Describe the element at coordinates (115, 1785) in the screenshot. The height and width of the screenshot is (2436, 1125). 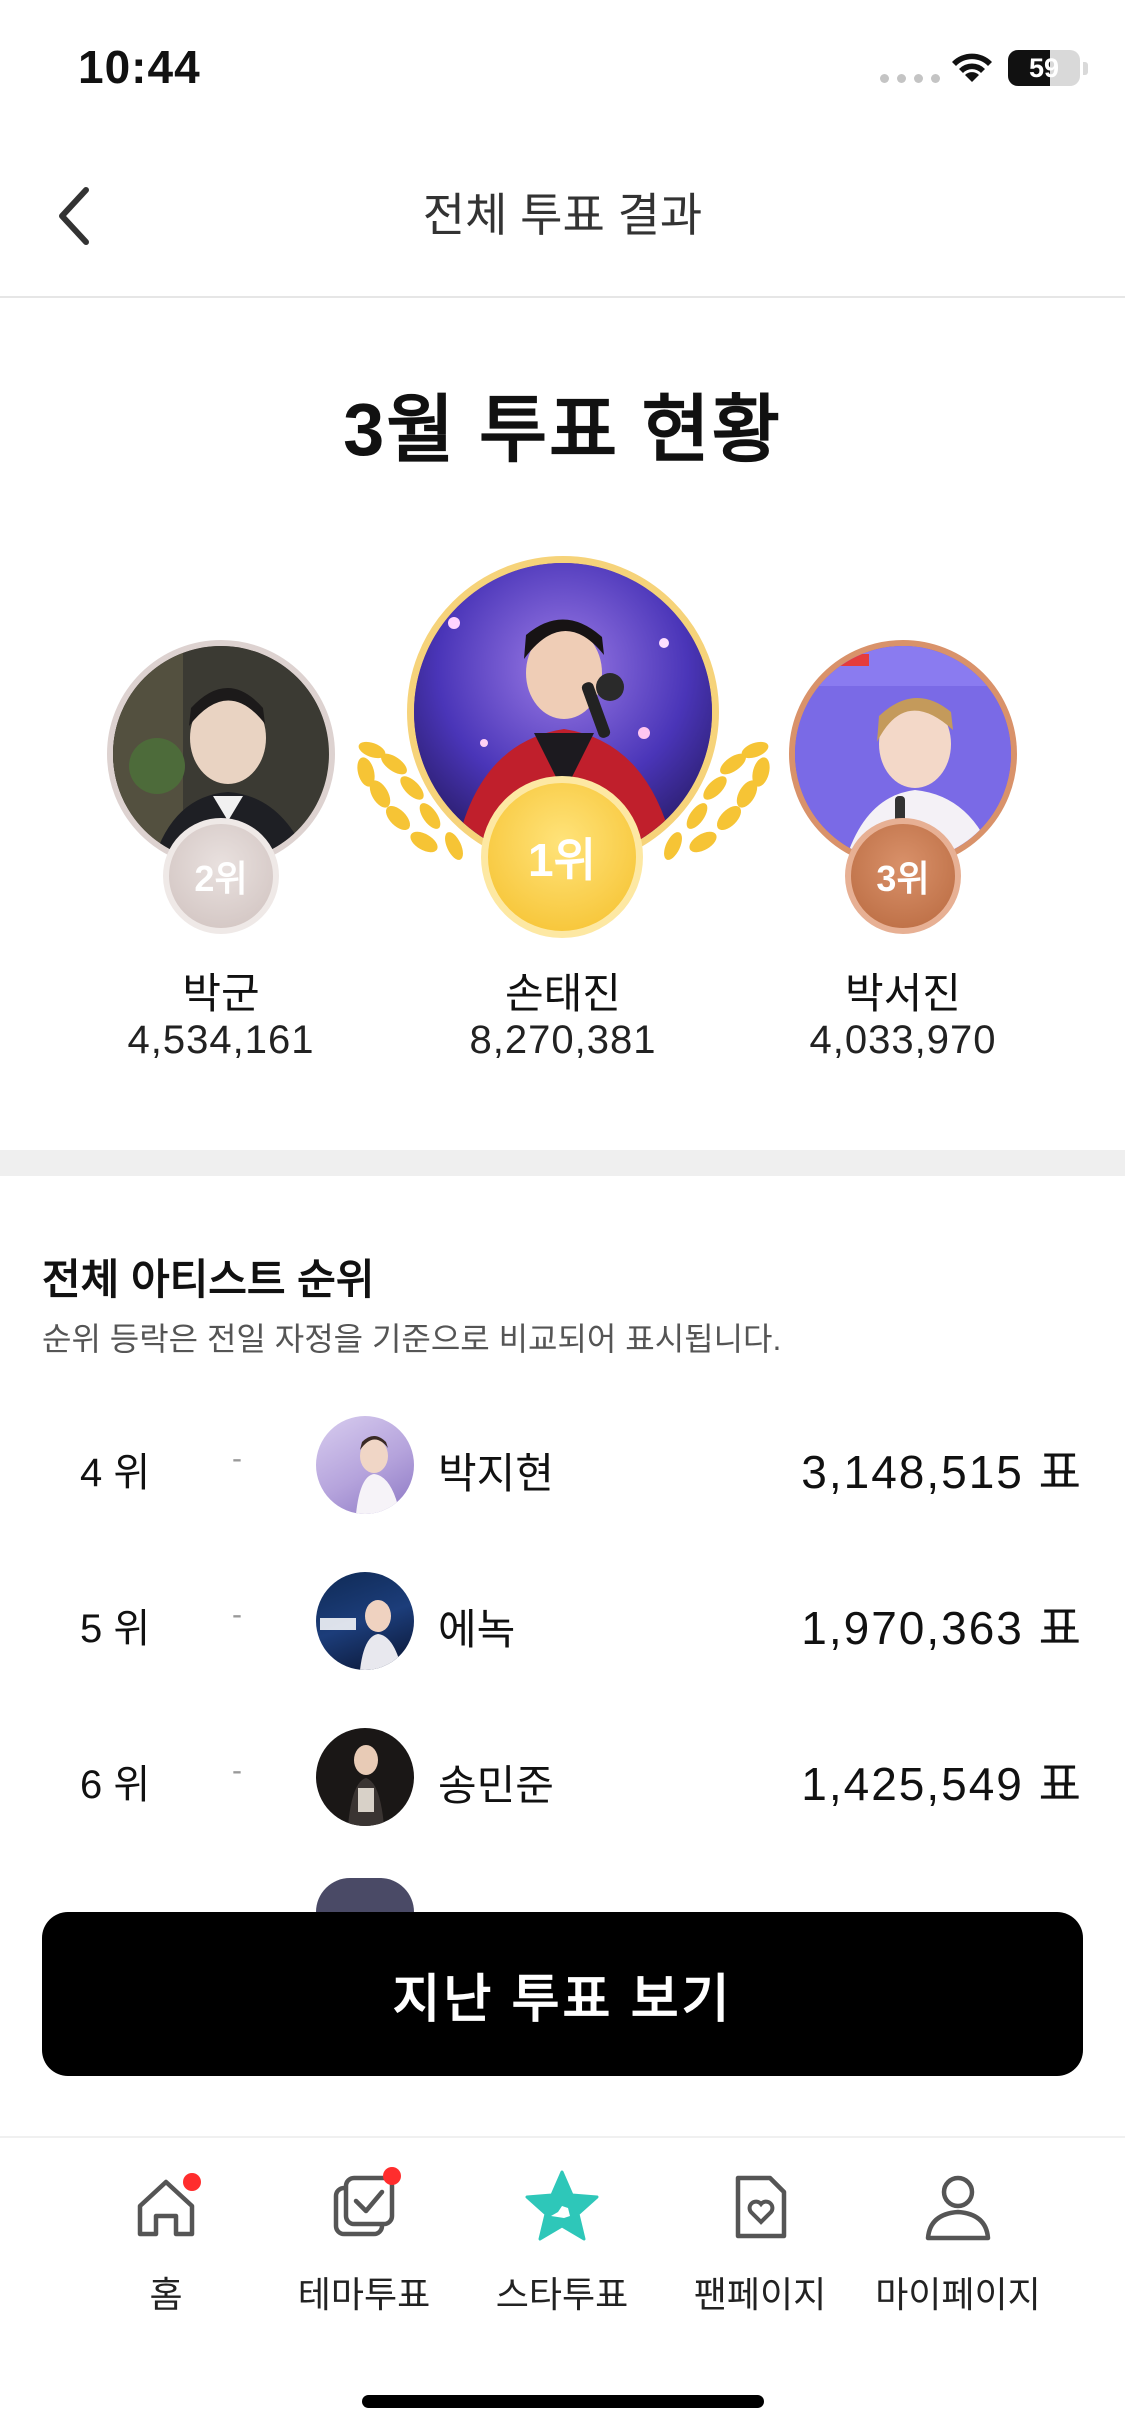
I see `rank-position: 6 위` at that location.